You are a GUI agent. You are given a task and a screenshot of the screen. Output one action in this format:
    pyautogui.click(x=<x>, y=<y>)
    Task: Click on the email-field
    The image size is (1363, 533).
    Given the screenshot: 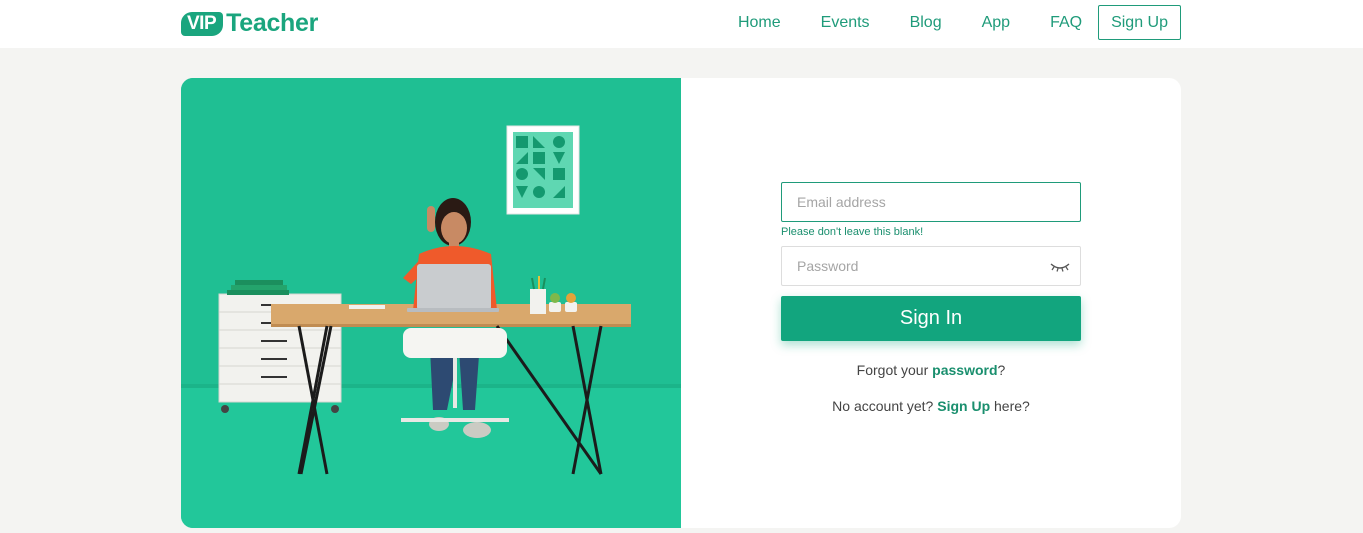 What is the action you would take?
    pyautogui.click(x=931, y=202)
    